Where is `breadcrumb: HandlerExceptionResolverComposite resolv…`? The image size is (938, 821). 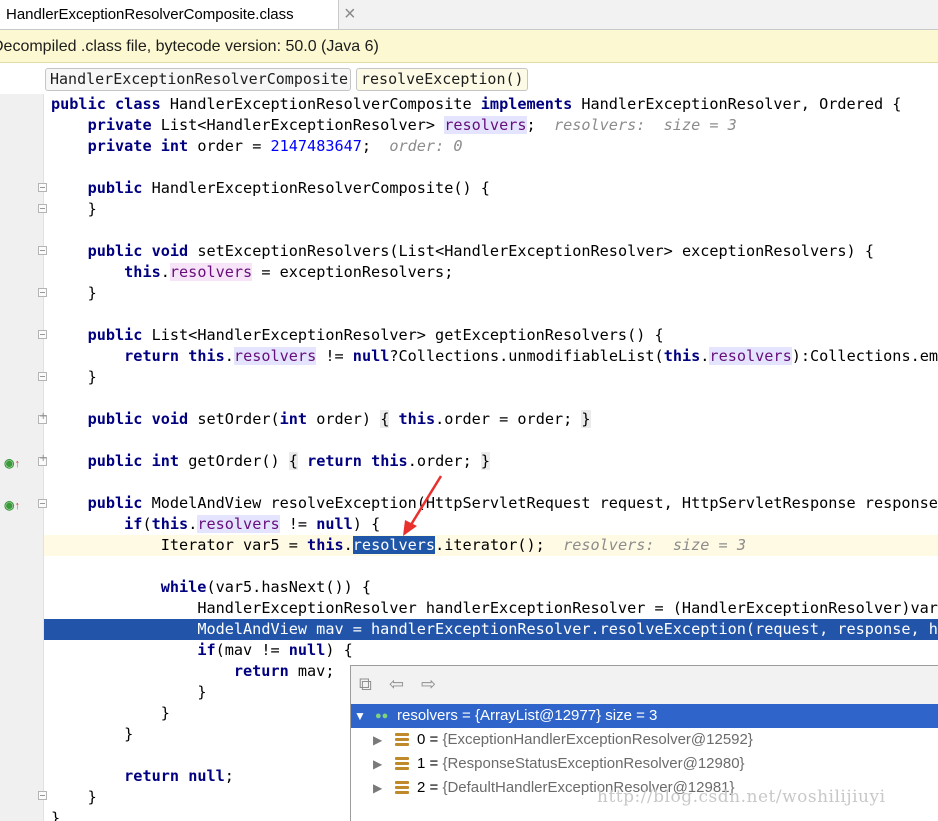 breadcrumb: HandlerExceptionResolverComposite resolv… is located at coordinates (469, 79).